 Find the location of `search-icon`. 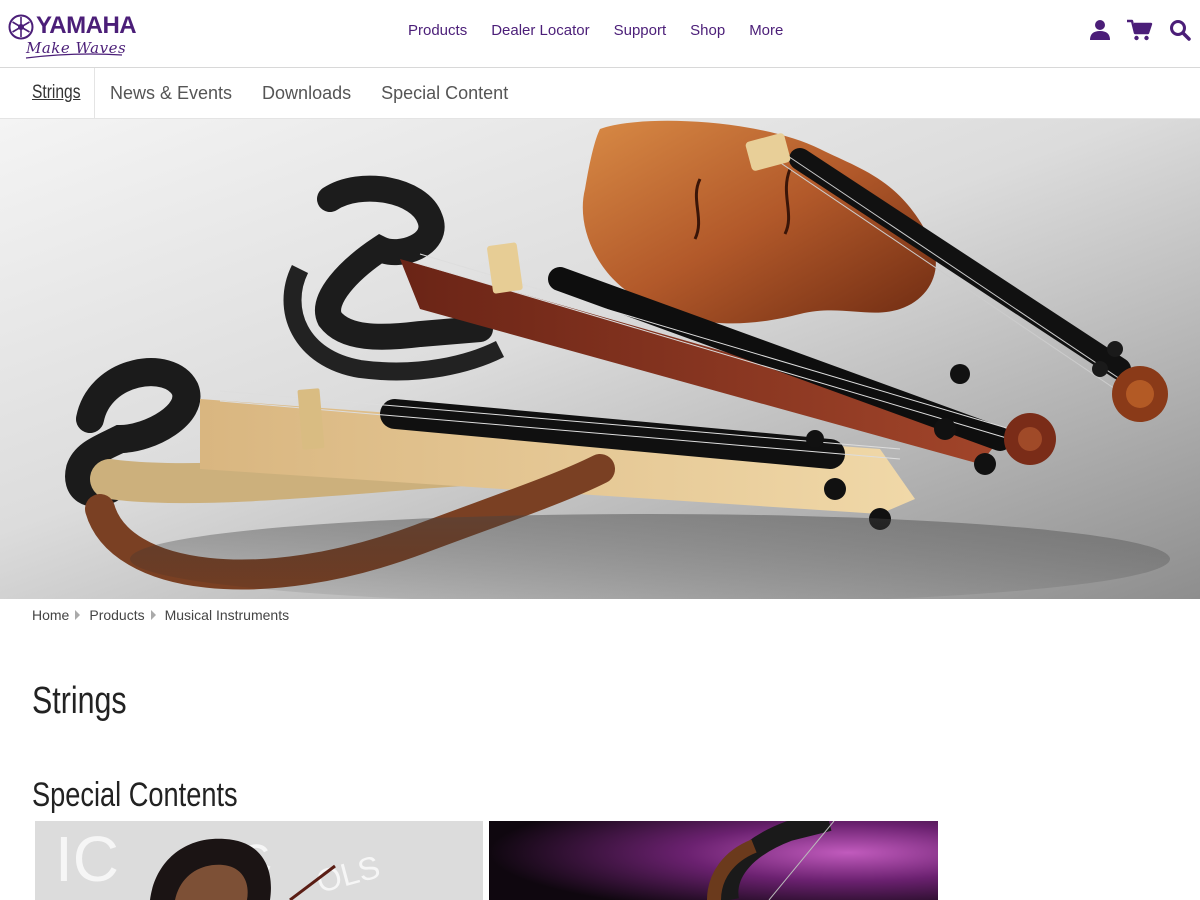

search-icon is located at coordinates (1180, 30).